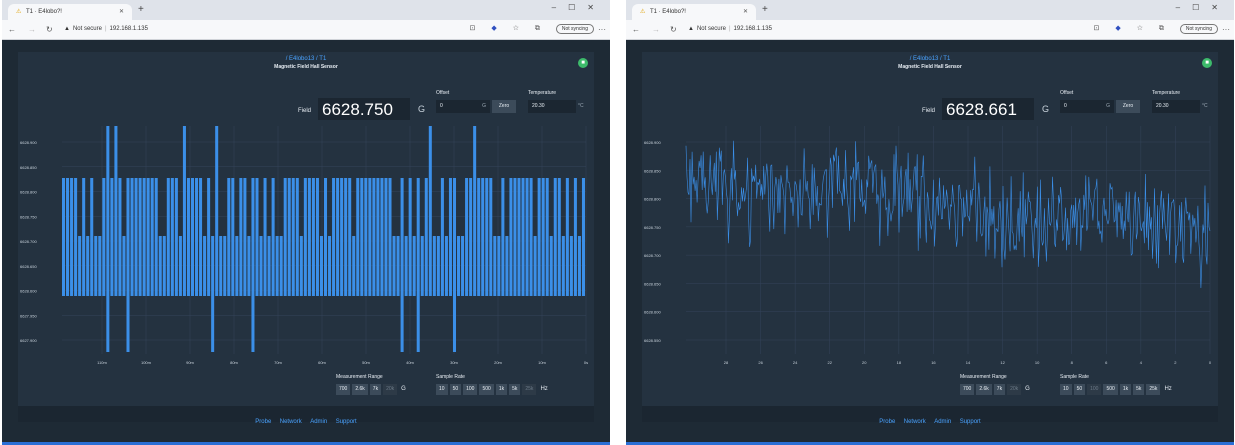 The width and height of the screenshot is (1235, 445). What do you see at coordinates (542, 362) in the screenshot?
I see `x-tick-label: 10m` at bounding box center [542, 362].